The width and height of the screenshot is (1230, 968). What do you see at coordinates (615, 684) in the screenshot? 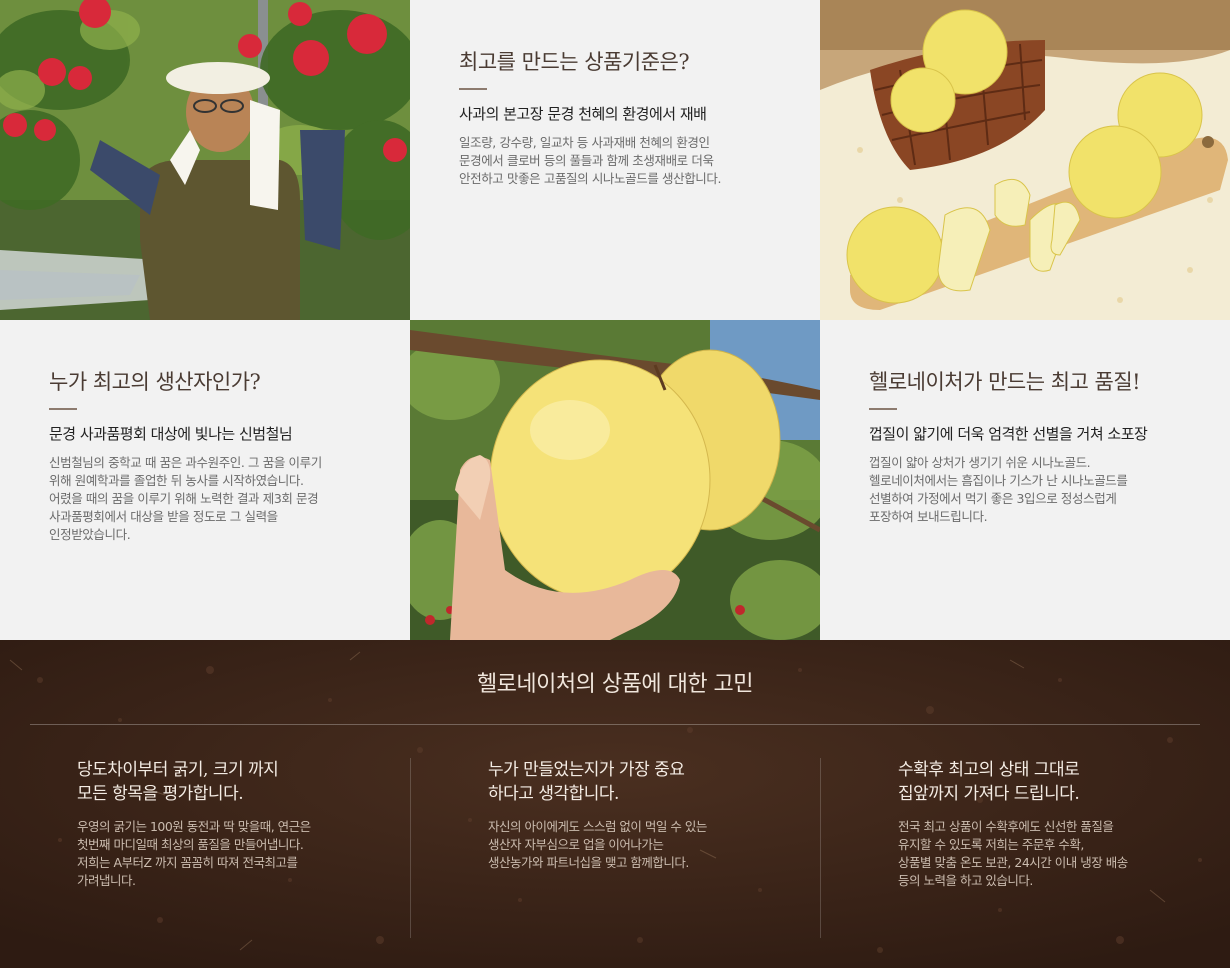
I see `concerns-title: 헬로네이처의 상품에 대한 고민` at bounding box center [615, 684].